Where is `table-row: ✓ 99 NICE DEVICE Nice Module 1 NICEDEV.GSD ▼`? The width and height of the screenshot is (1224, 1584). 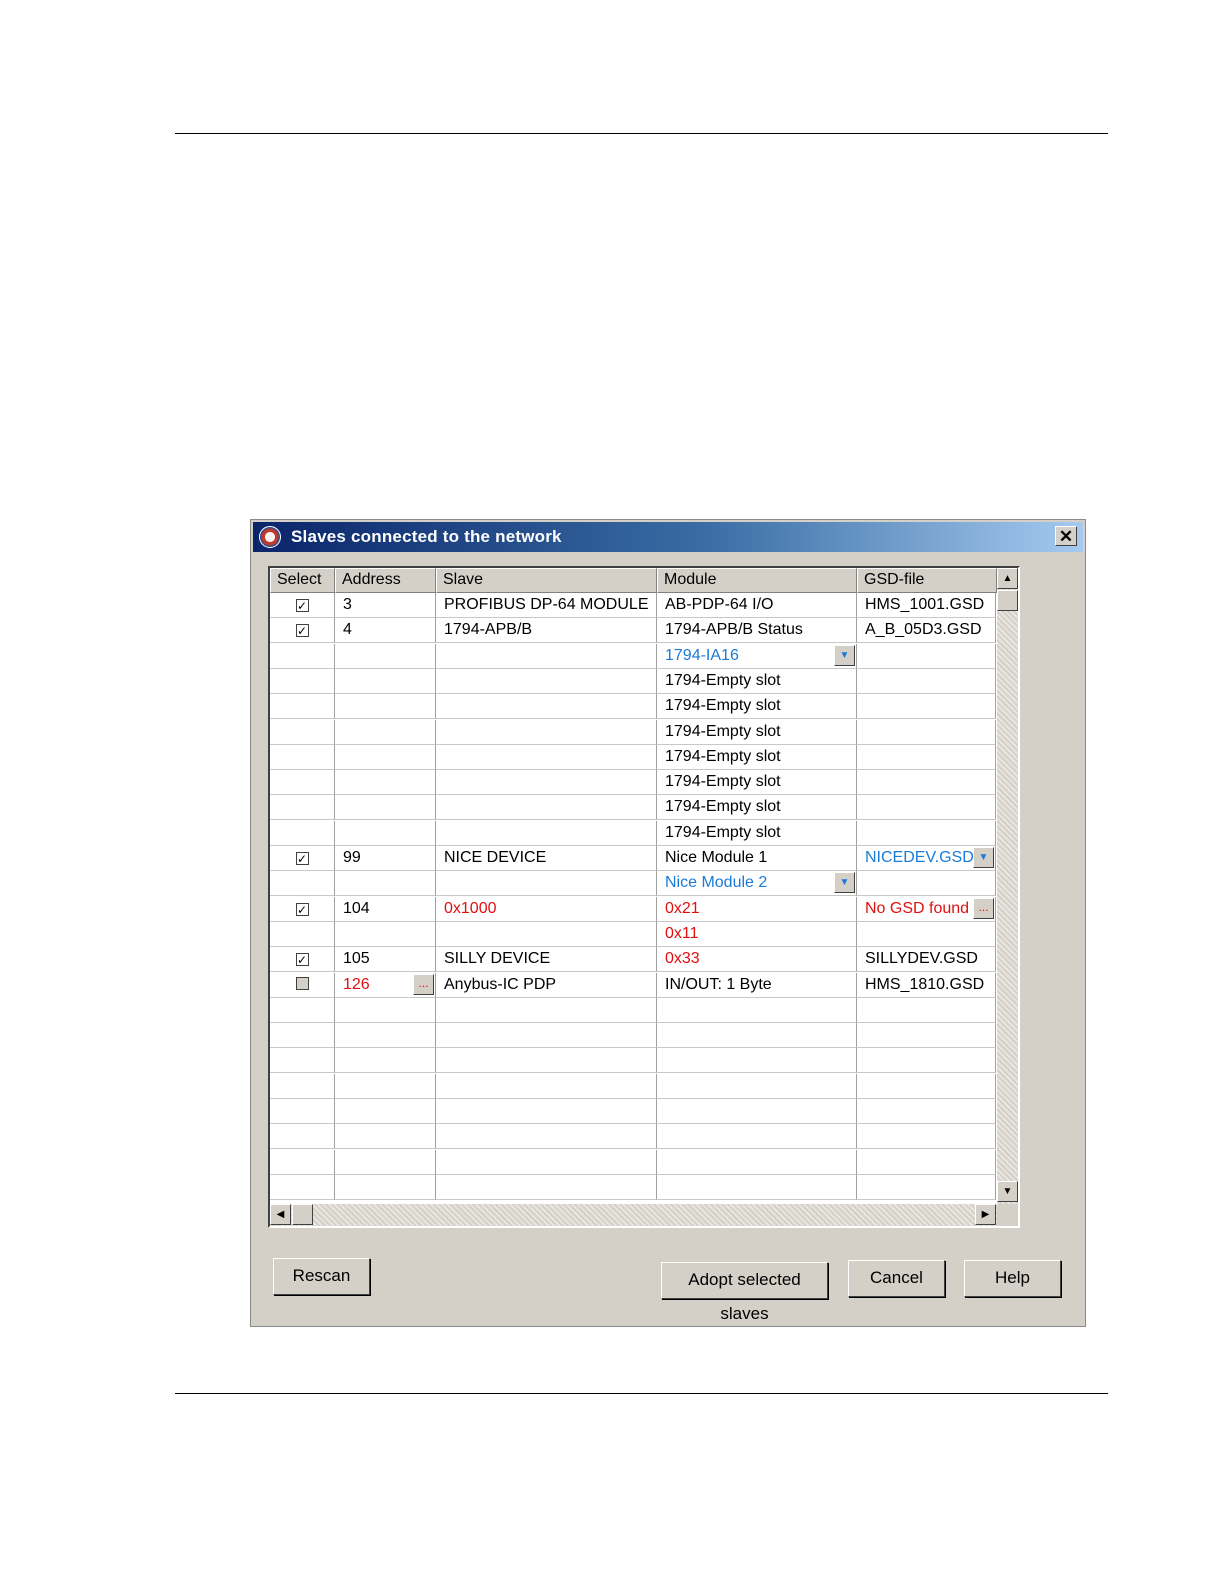 table-row: ✓ 99 NICE DEVICE Nice Module 1 NICEDEV.GSD ▼ is located at coordinates (633, 858).